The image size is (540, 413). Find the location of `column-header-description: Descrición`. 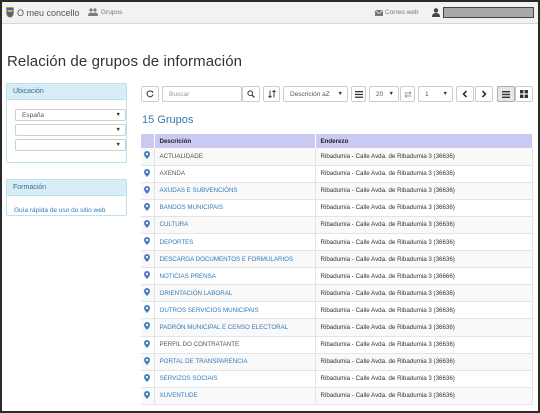

column-header-description: Descrición is located at coordinates (235, 141).